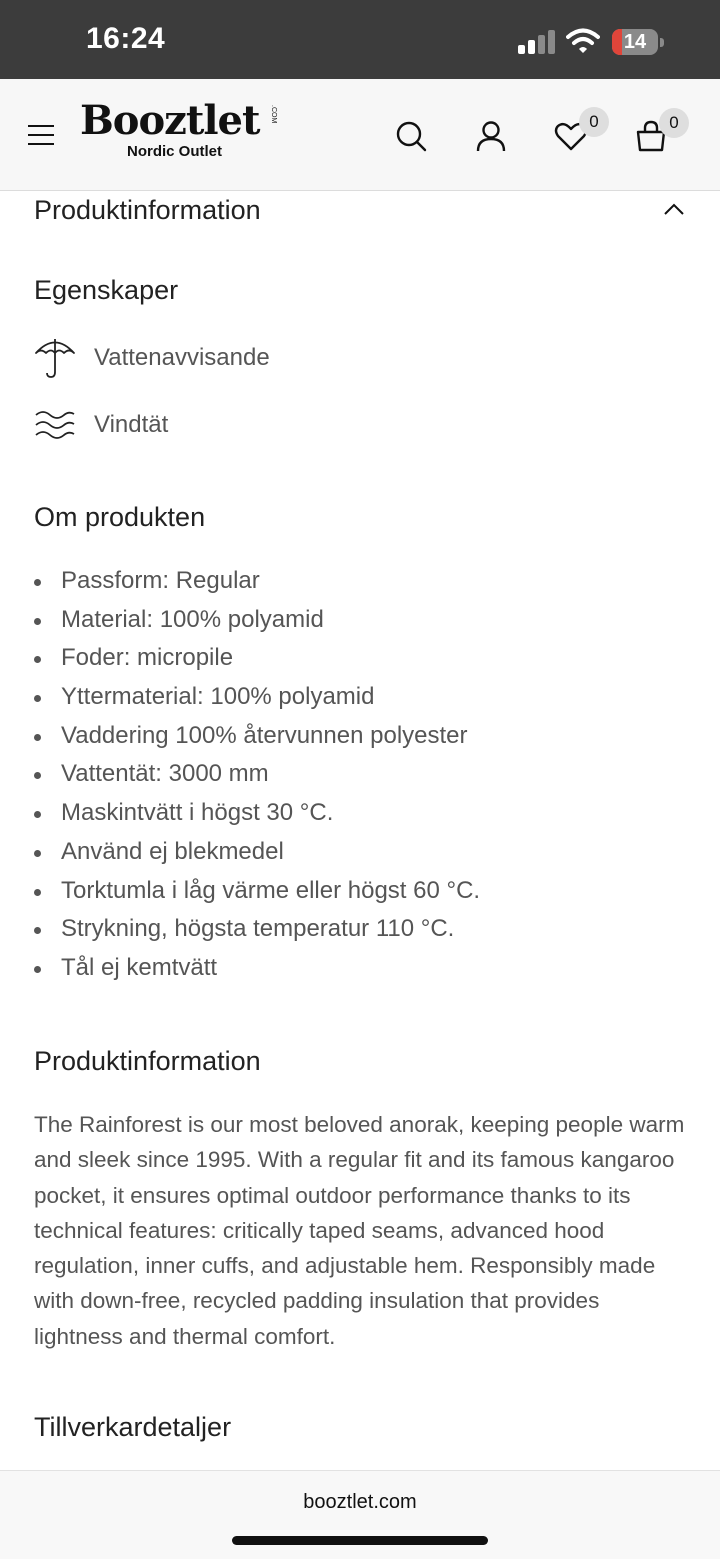 Image resolution: width=720 pixels, height=1559 pixels. Describe the element at coordinates (354, 891) in the screenshot. I see `list-item: Torktumla i låg värme eller högst 60 °C.` at that location.